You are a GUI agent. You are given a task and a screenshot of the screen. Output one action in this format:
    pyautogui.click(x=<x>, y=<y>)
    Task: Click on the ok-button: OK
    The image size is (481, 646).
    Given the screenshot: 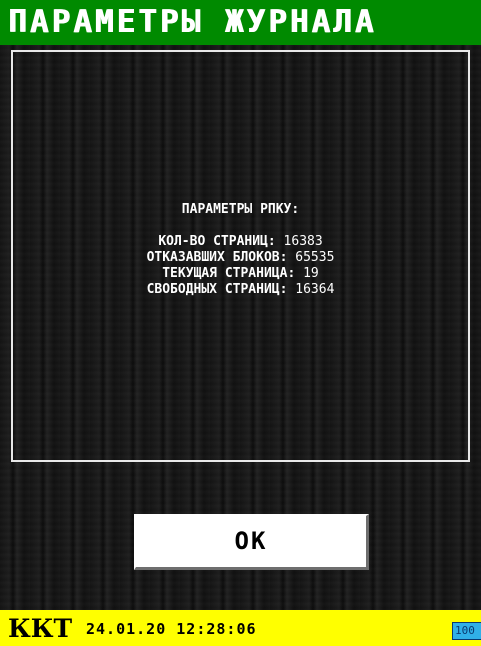 What is the action you would take?
    pyautogui.click(x=251, y=542)
    